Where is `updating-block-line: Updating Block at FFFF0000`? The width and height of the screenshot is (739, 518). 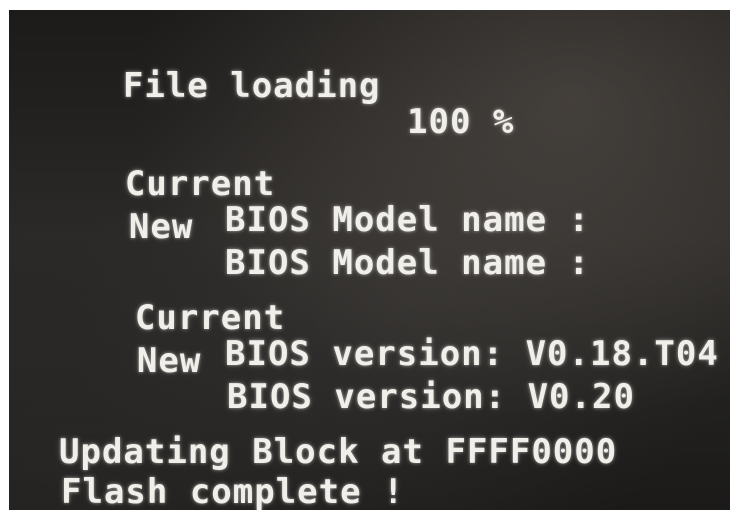
updating-block-line: Updating Block at FFFF0000 is located at coordinates (338, 452).